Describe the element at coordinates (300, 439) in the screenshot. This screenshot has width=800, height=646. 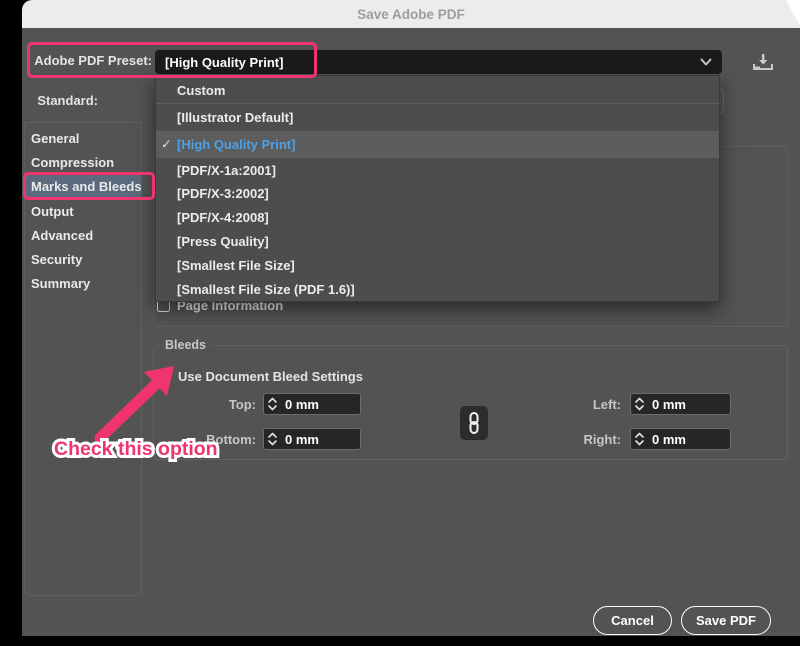
I see `bleed-bottom-value: 0 mm` at that location.